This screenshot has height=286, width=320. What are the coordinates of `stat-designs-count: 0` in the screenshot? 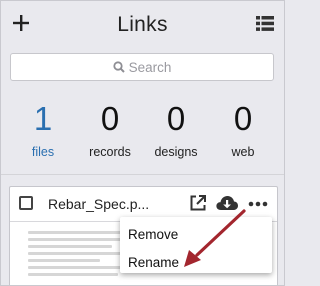 It's located at (176, 118).